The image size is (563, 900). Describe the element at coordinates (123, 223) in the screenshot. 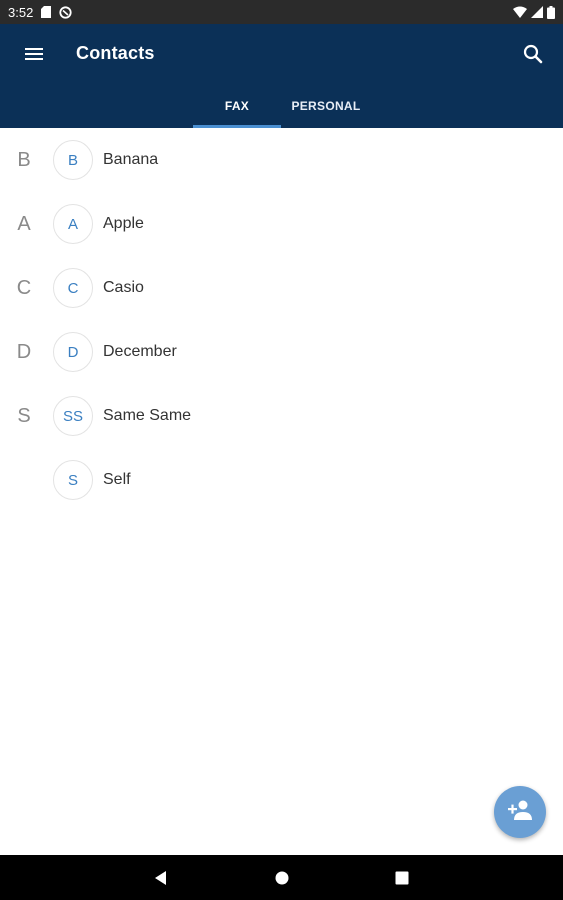

I see `contact-name: Apple` at that location.